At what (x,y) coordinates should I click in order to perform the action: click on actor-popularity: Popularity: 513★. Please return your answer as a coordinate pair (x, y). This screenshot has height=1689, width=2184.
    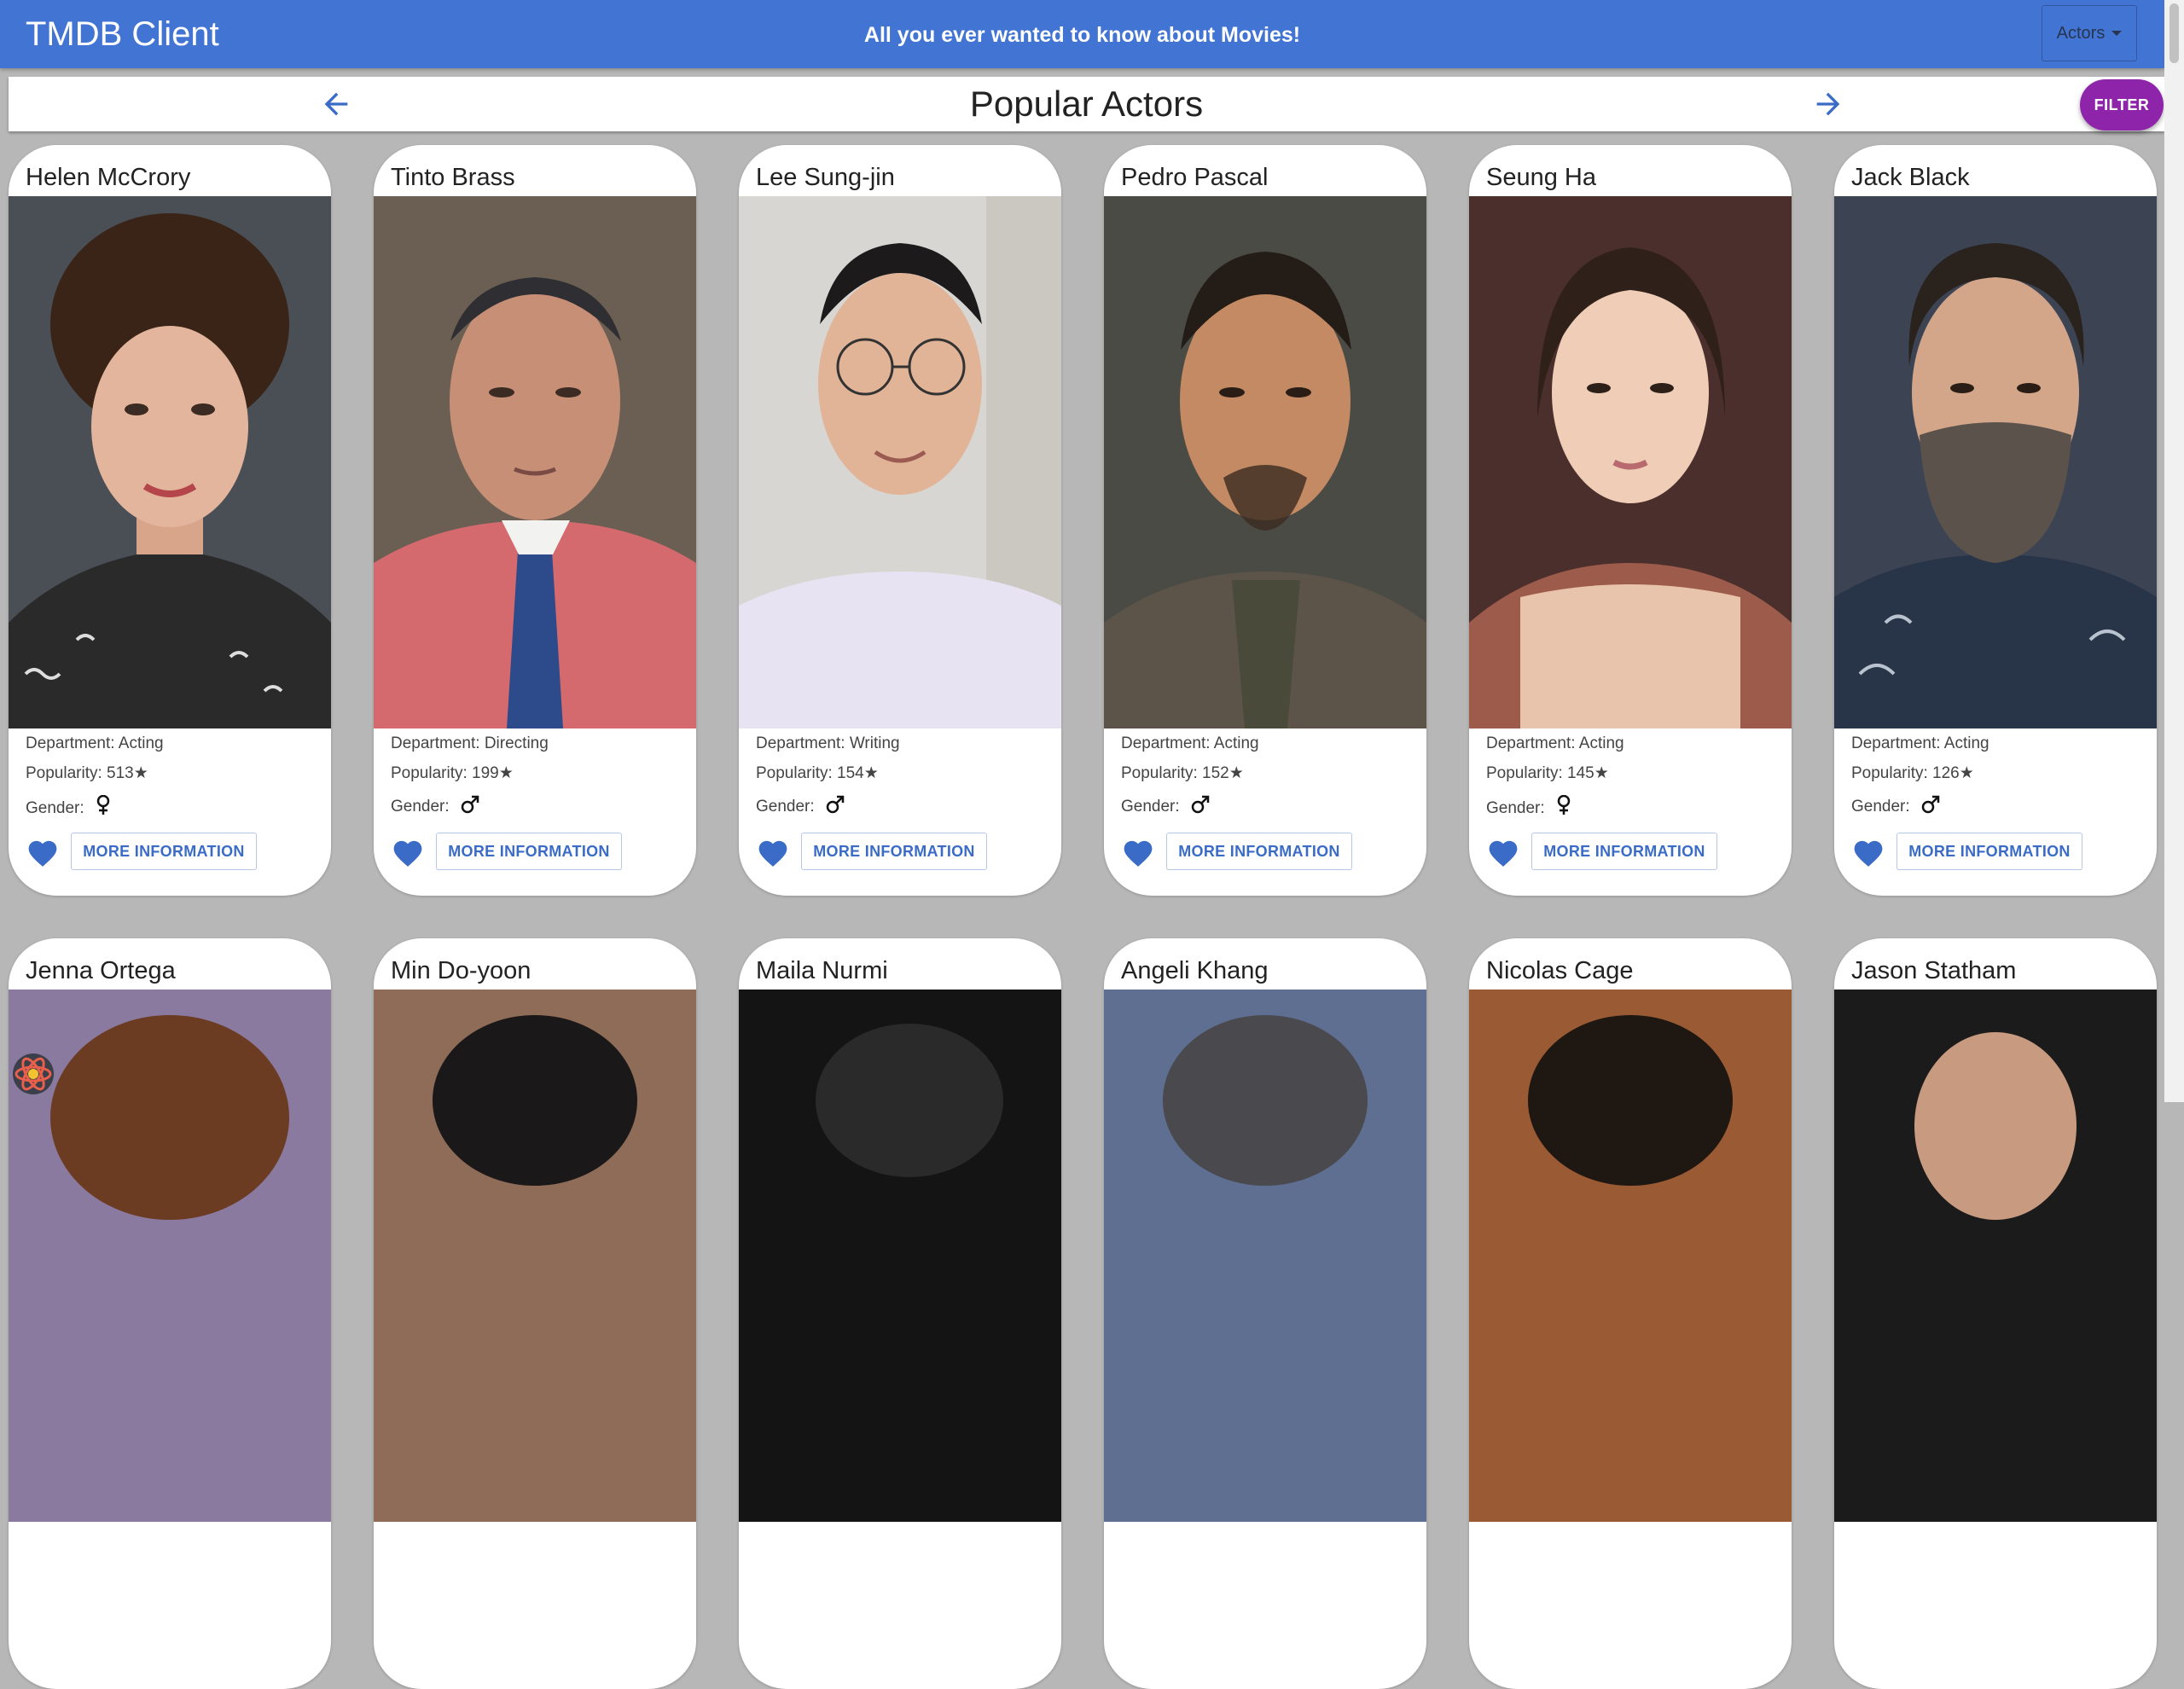
    Looking at the image, I should click on (87, 773).